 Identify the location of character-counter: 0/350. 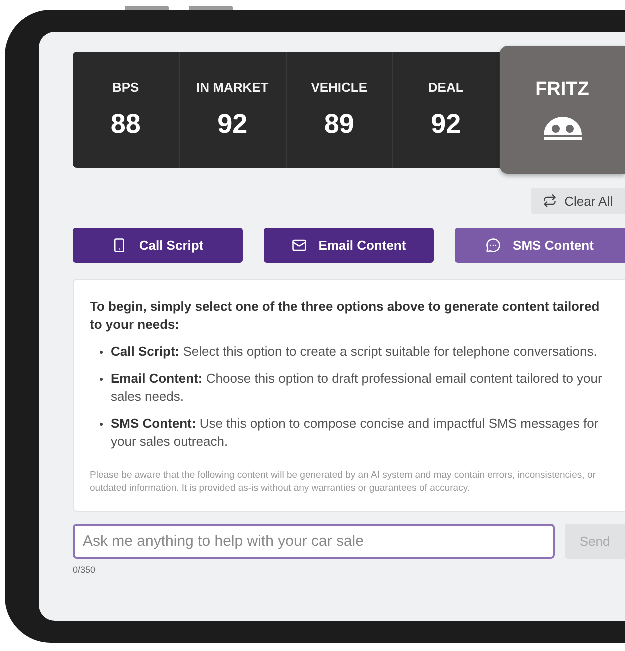
(84, 570).